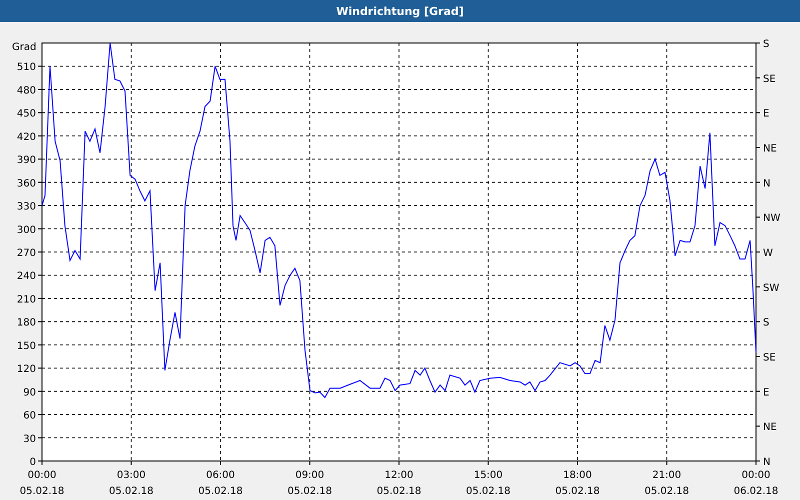 This screenshot has height=500, width=800. What do you see at coordinates (29, 392) in the screenshot?
I see `y-tick-label: 90` at bounding box center [29, 392].